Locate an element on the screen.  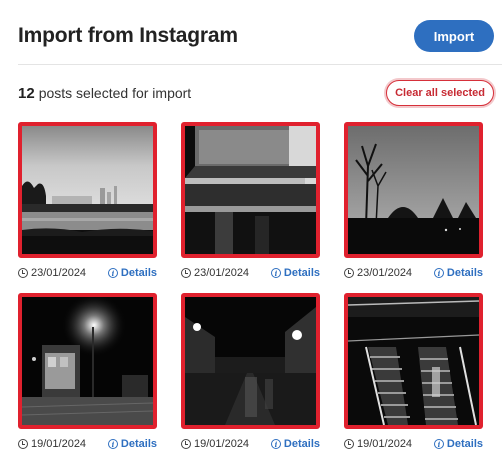
page-title: Import from Instagram is located at coordinates (128, 35).